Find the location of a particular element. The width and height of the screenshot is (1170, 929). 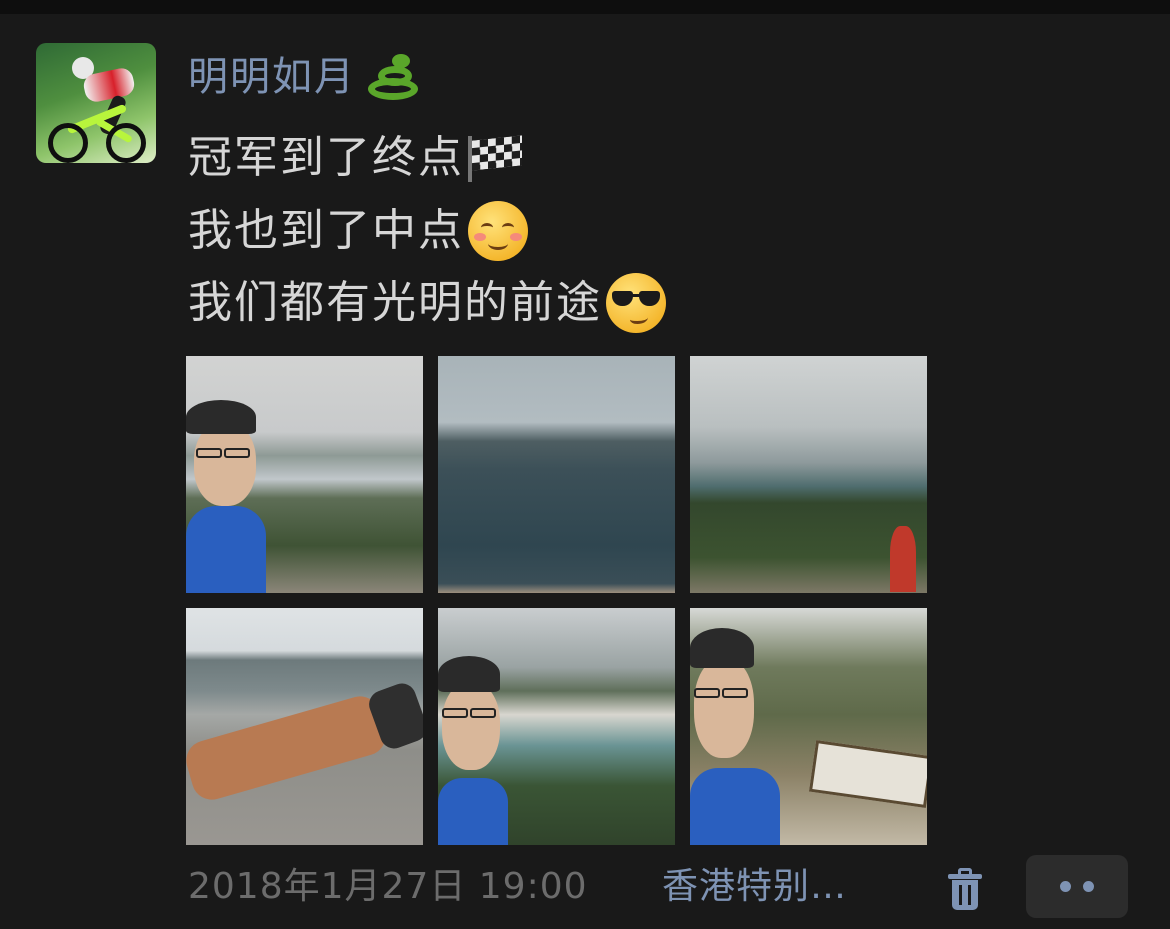

smiling-face-emoji-icon is located at coordinates (498, 231).